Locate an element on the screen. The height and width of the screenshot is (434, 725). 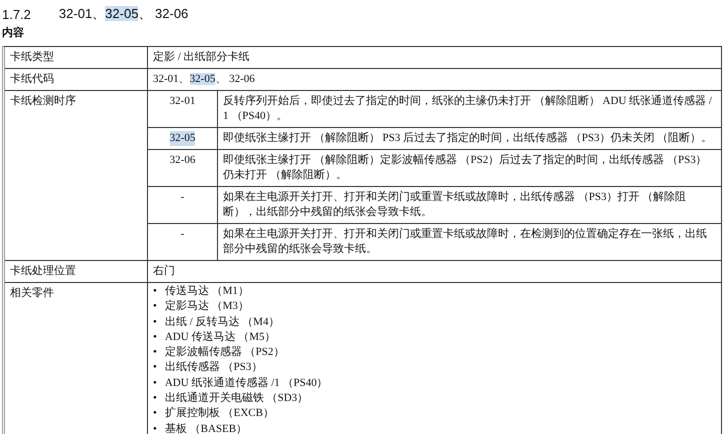
row-header: 卡纸代码 is located at coordinates (32, 79).